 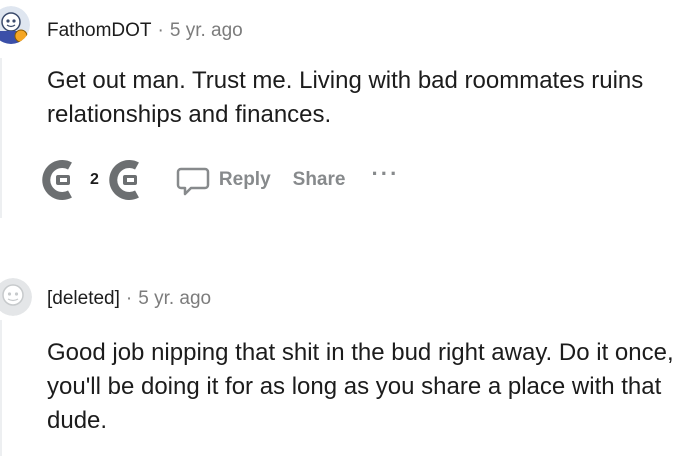 What do you see at coordinates (385, 174) in the screenshot?
I see `more-options-icon: ···` at bounding box center [385, 174].